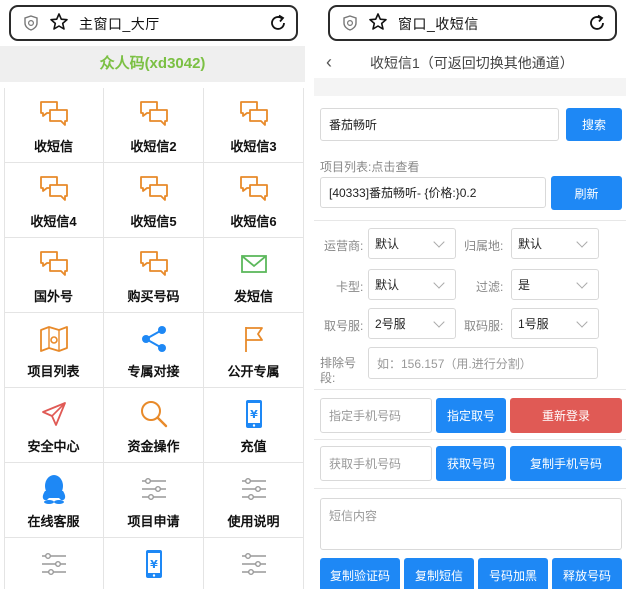  I want to click on copy-sms-button: 复制短信, so click(439, 573).